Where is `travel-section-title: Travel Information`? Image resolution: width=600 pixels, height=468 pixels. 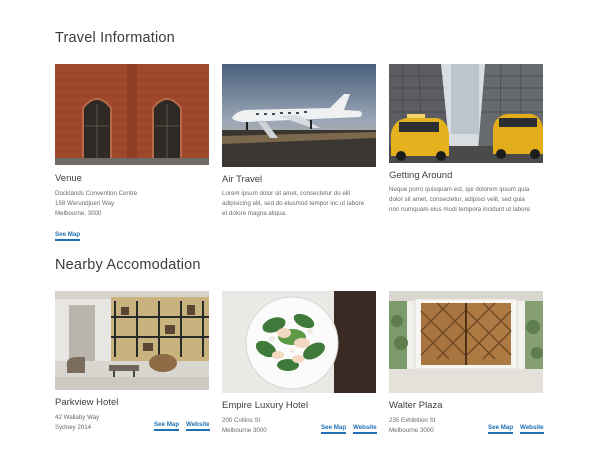
travel-section-title: Travel Information is located at coordinates (115, 38).